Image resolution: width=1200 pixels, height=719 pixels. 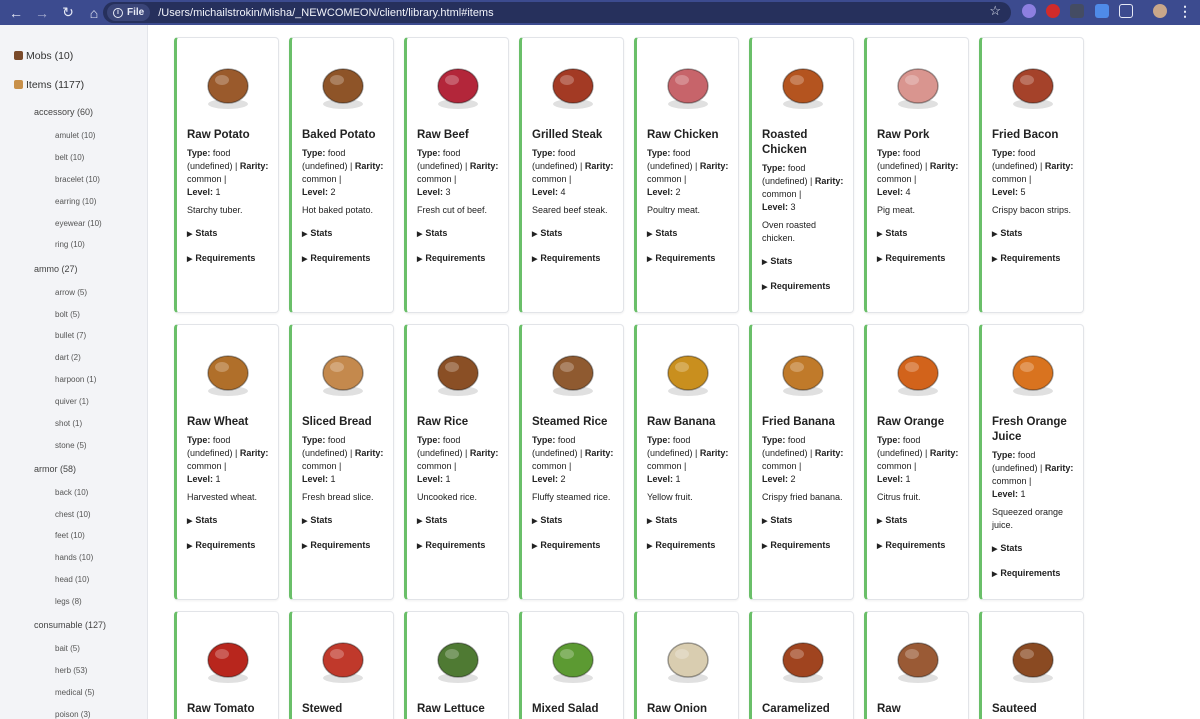 What do you see at coordinates (75, 379) in the screenshot?
I see `sidebar-sub-harpoon: harpoon (1)` at bounding box center [75, 379].